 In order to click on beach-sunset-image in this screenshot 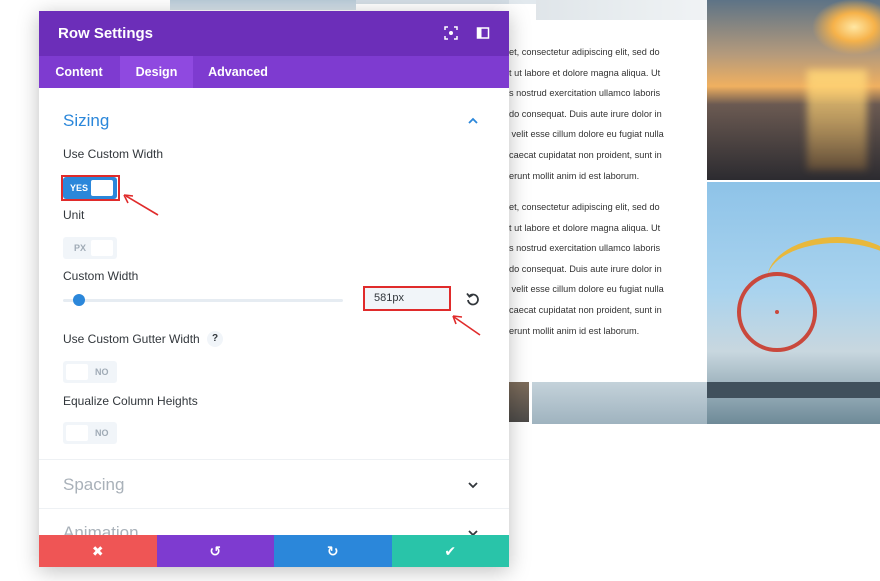, I will do `click(793, 90)`.